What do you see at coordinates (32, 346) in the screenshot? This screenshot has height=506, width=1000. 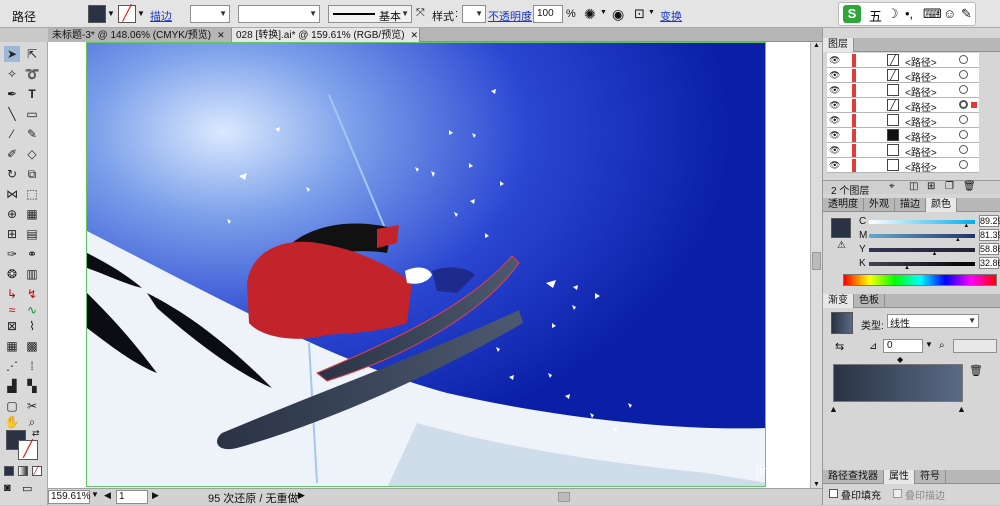 I see `bars-tool-icon: ▩` at bounding box center [32, 346].